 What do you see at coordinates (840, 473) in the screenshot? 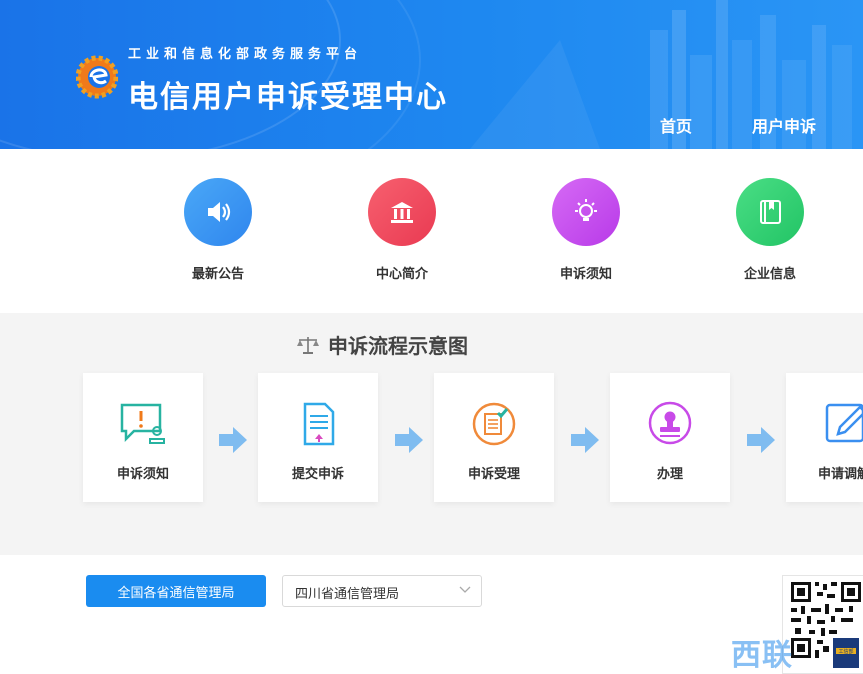
I see `process-step-label: 申请调解` at bounding box center [840, 473].